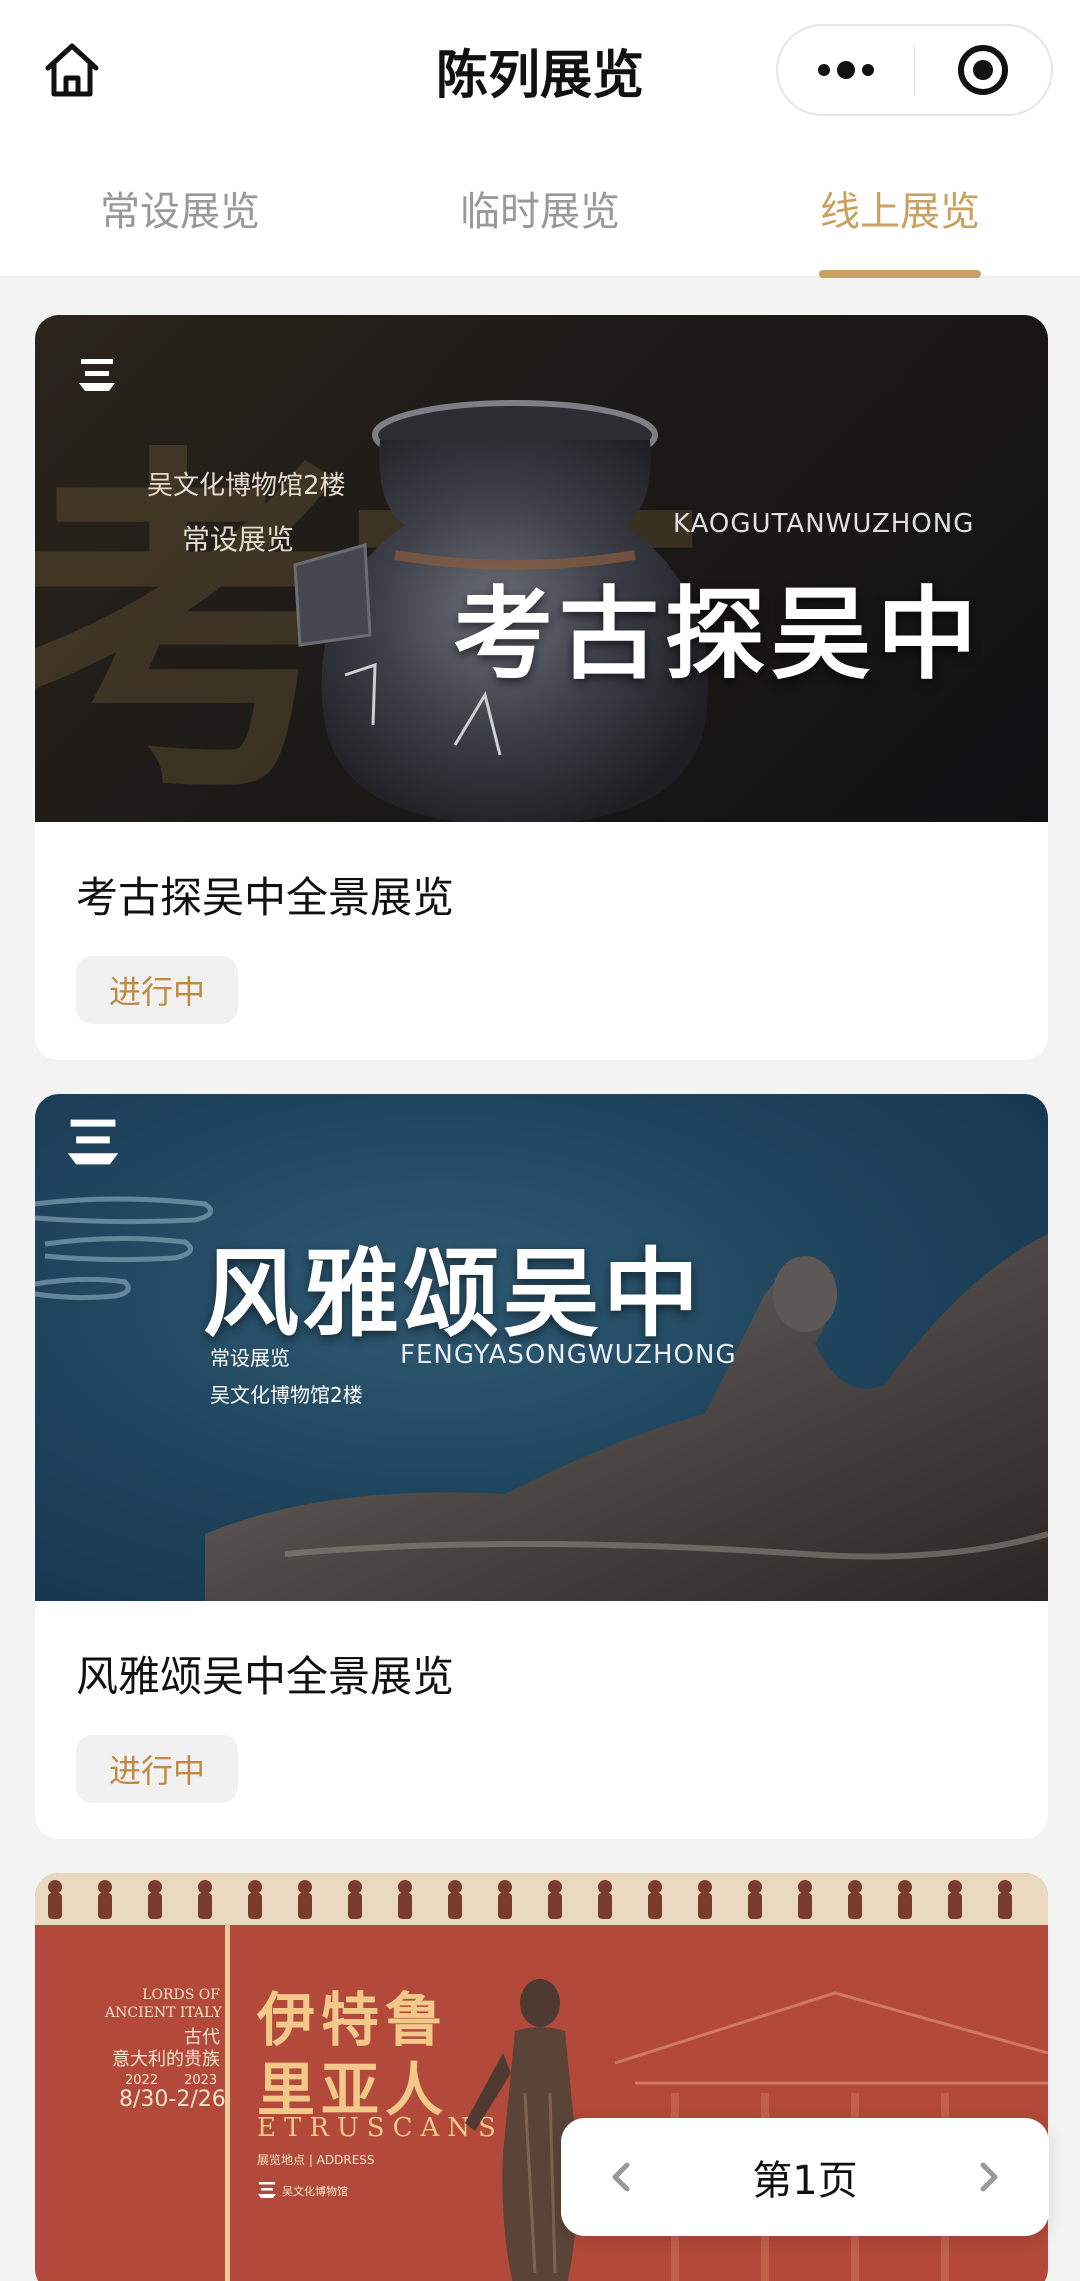  What do you see at coordinates (900, 274) in the screenshot?
I see `active-tab-indicator` at bounding box center [900, 274].